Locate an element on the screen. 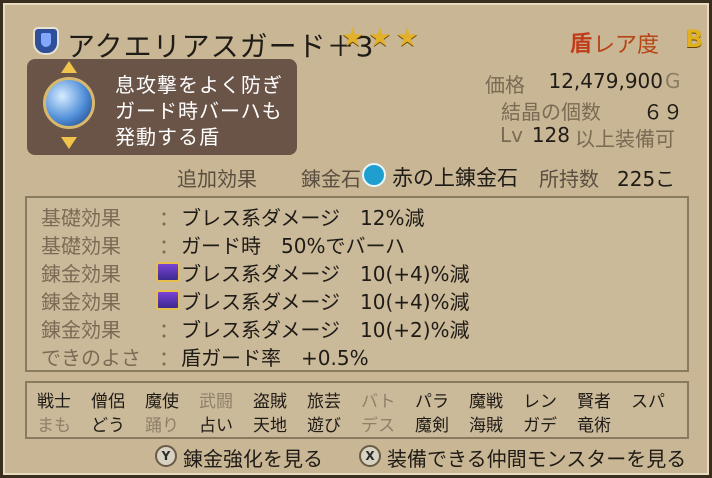 The image size is (712, 478). job-magic-warrior: 魔戦 is located at coordinates (486, 402).